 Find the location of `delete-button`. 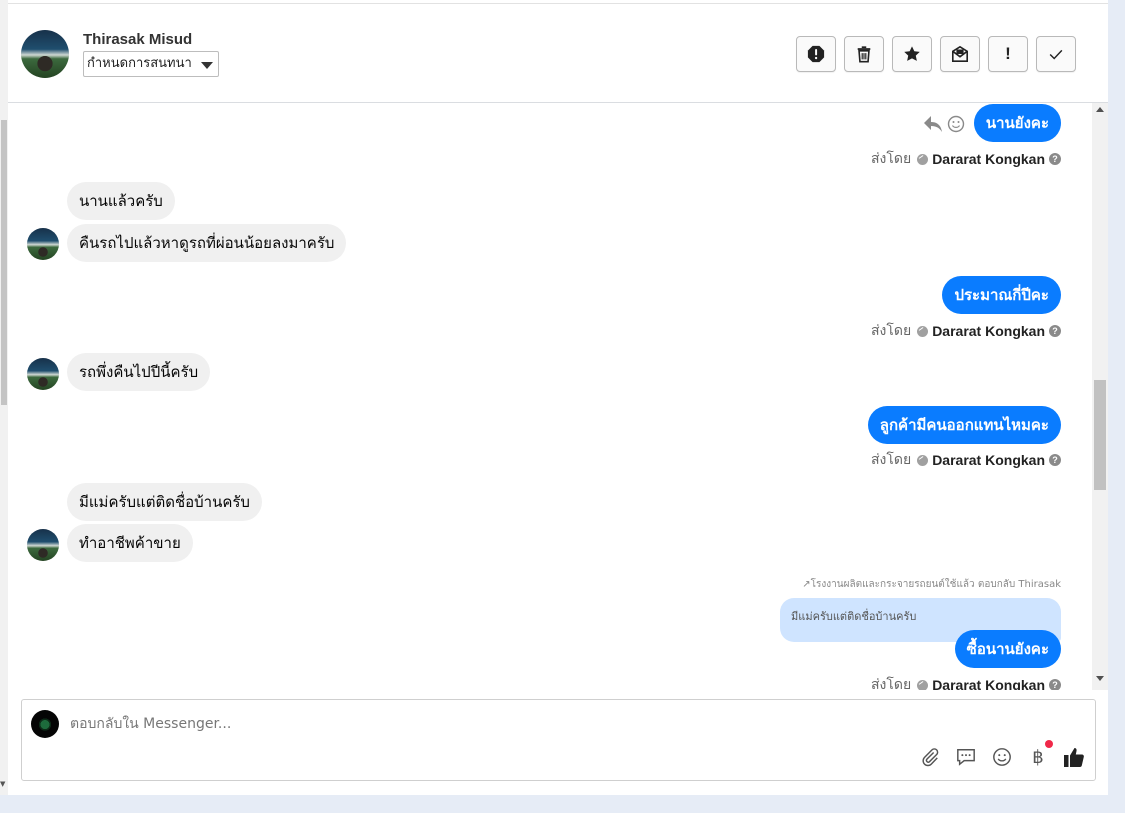

delete-button is located at coordinates (864, 54).